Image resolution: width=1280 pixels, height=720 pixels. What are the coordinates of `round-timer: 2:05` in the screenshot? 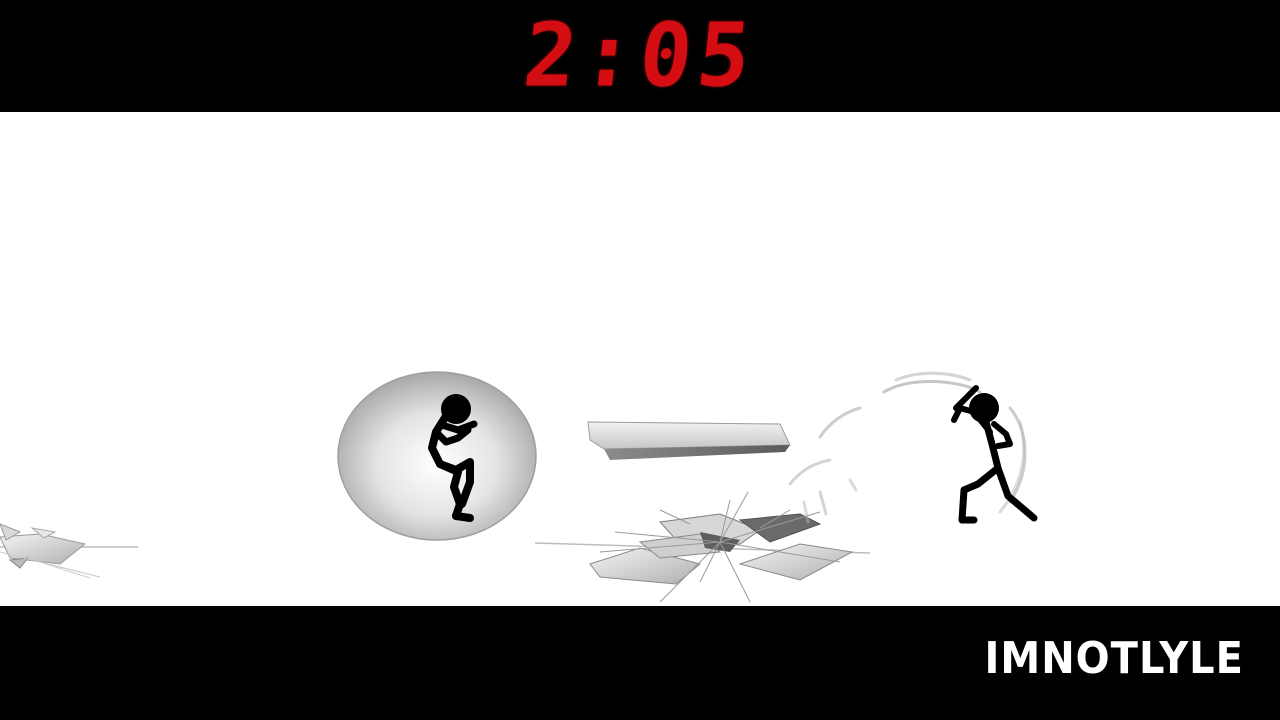 It's located at (640, 56).